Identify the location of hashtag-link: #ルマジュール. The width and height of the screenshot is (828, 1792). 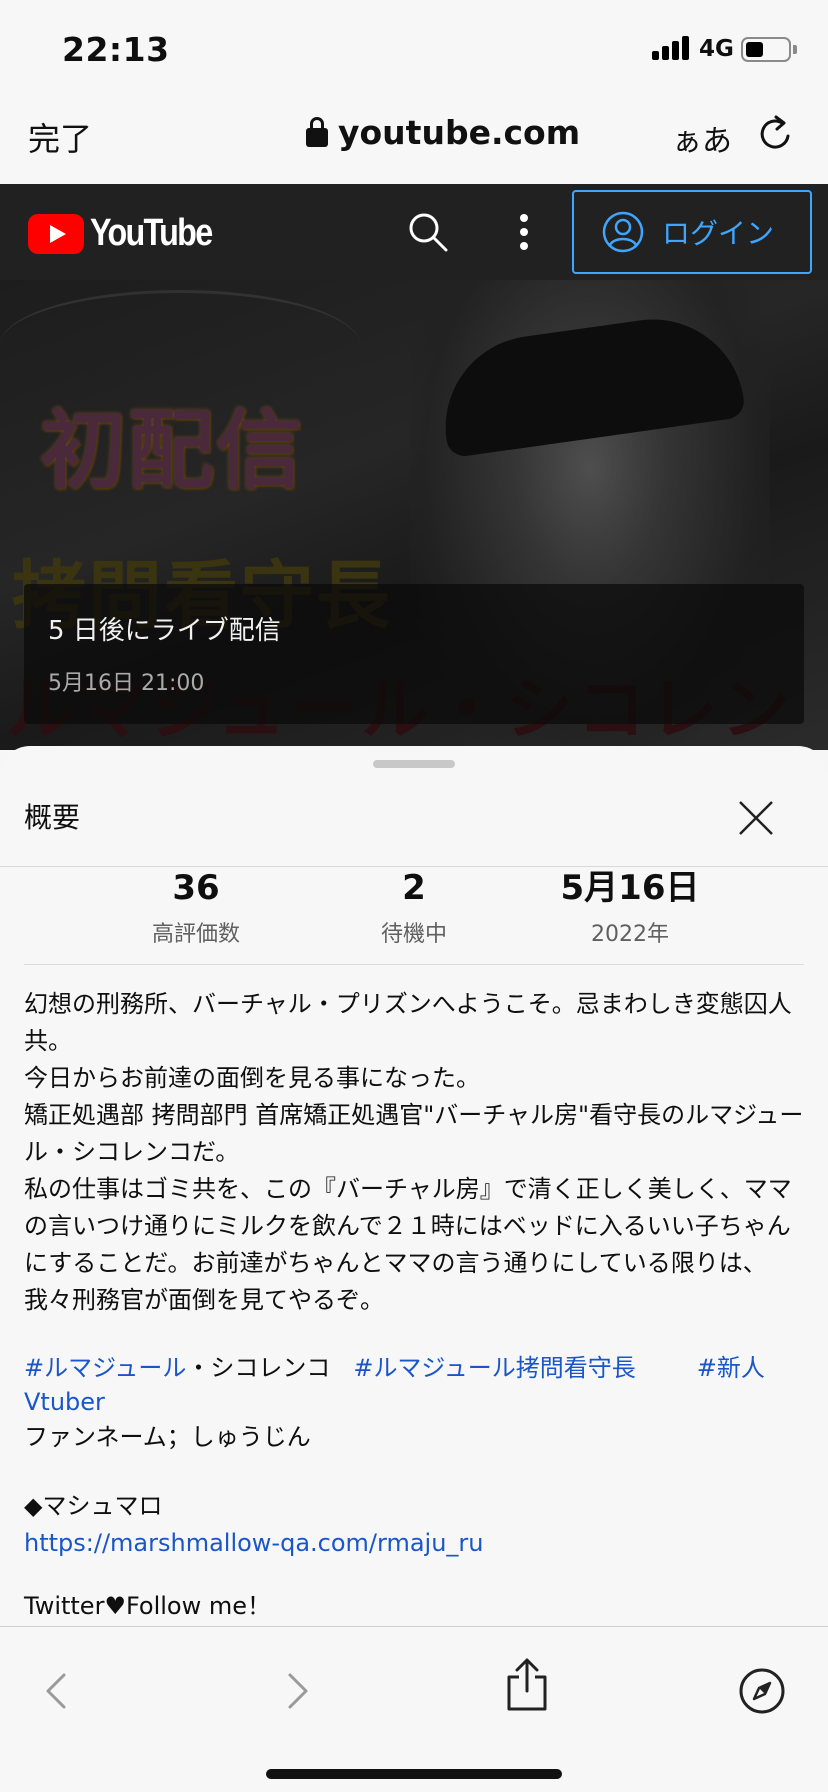
(105, 1368).